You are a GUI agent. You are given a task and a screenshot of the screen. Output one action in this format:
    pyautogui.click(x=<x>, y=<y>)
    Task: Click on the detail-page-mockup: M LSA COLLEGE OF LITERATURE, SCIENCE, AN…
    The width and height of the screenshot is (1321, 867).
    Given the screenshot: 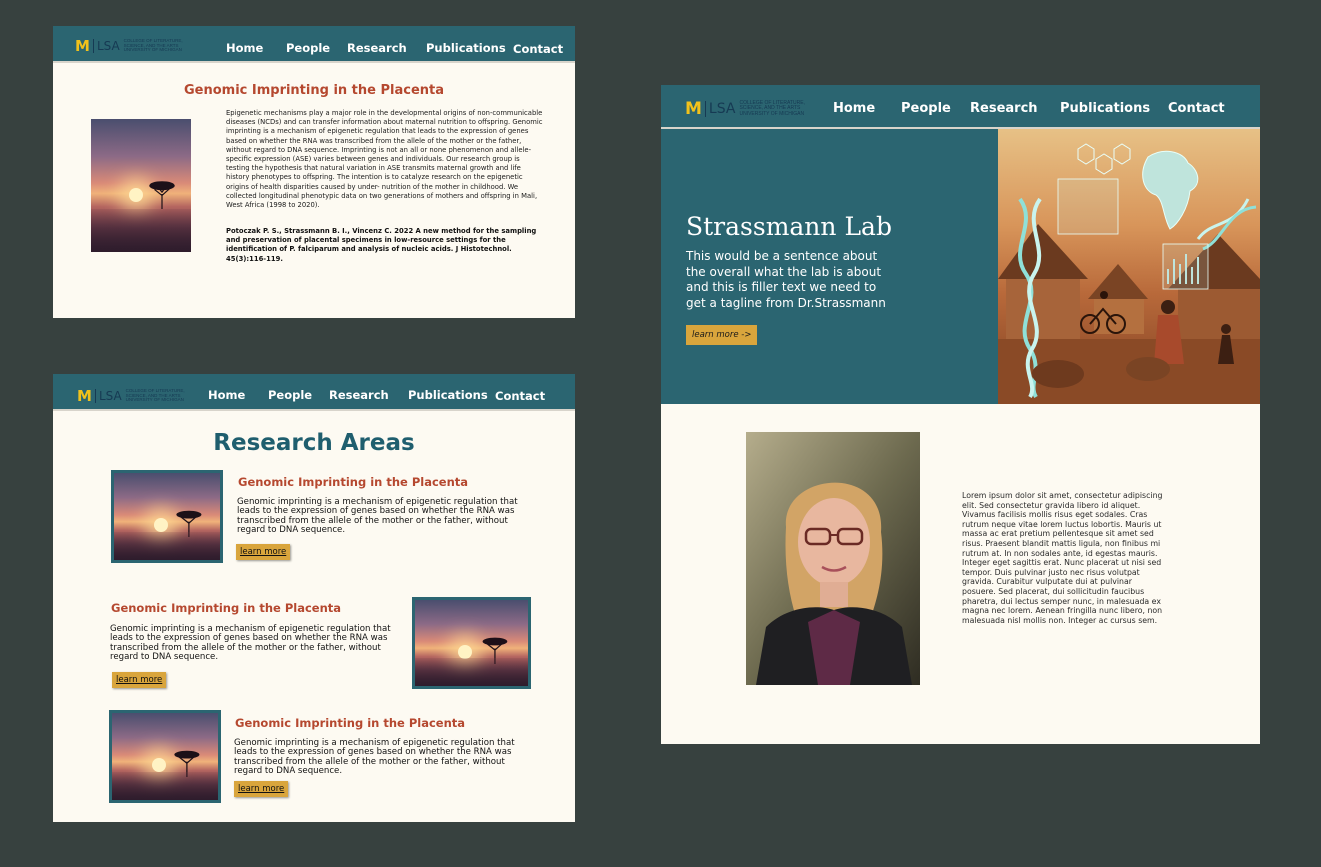 What is the action you would take?
    pyautogui.click(x=314, y=172)
    